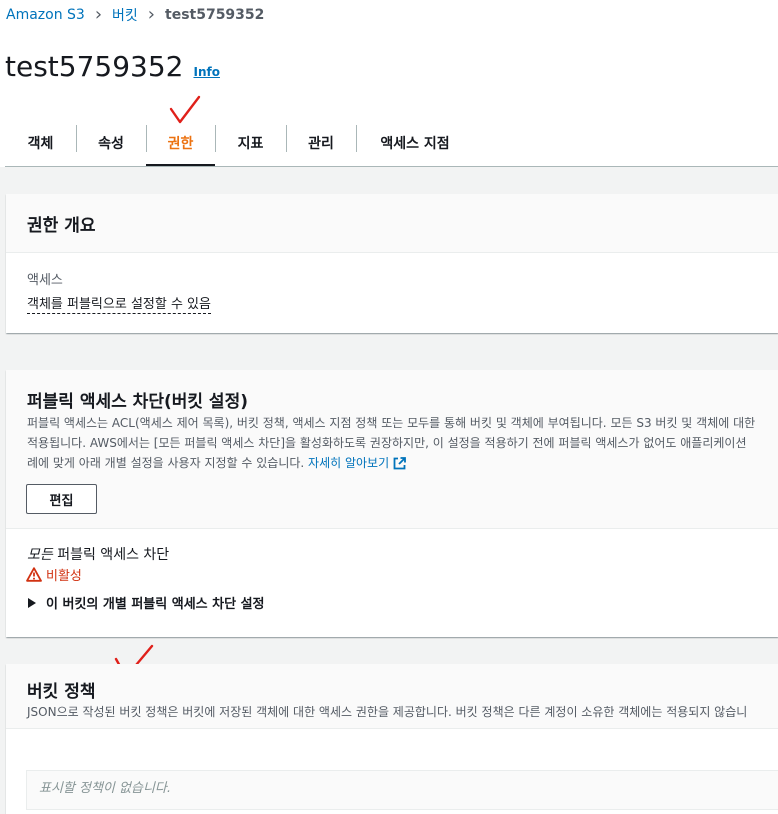  I want to click on status-badge: 비활성, so click(54, 574).